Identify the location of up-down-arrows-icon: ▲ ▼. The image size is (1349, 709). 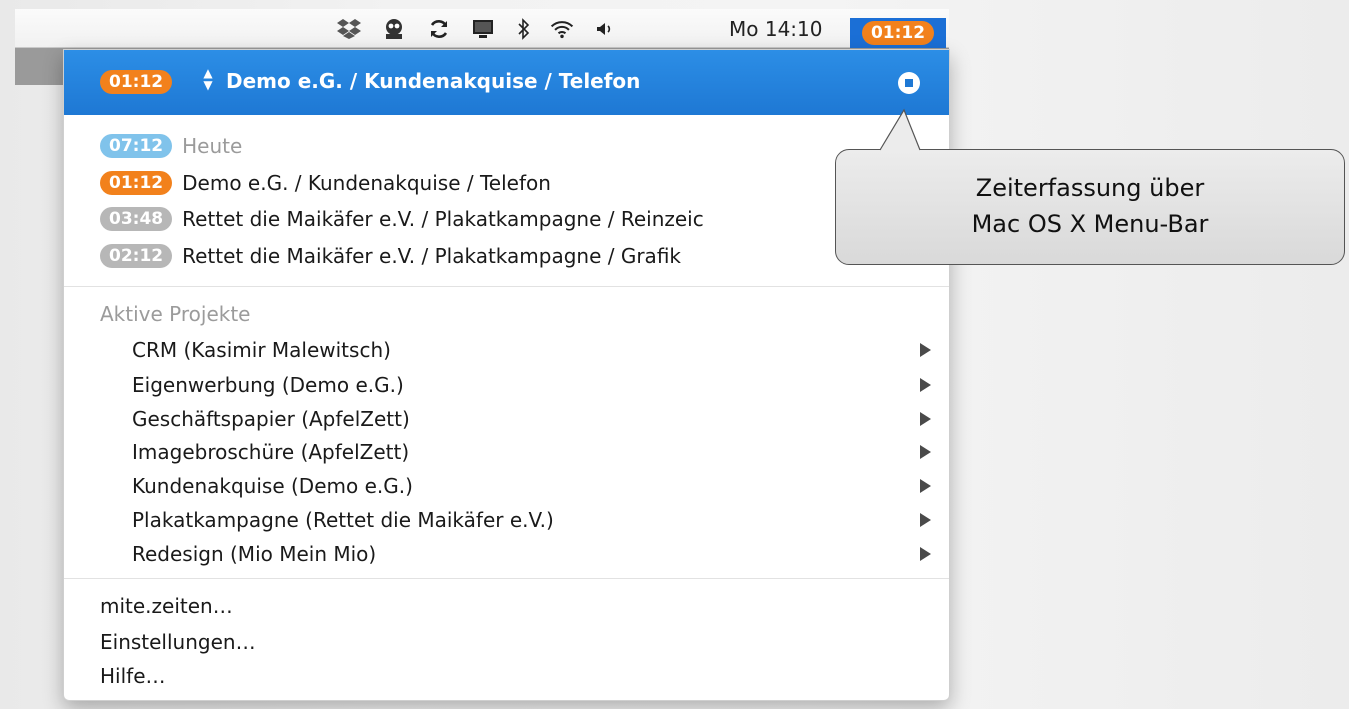
(208, 79).